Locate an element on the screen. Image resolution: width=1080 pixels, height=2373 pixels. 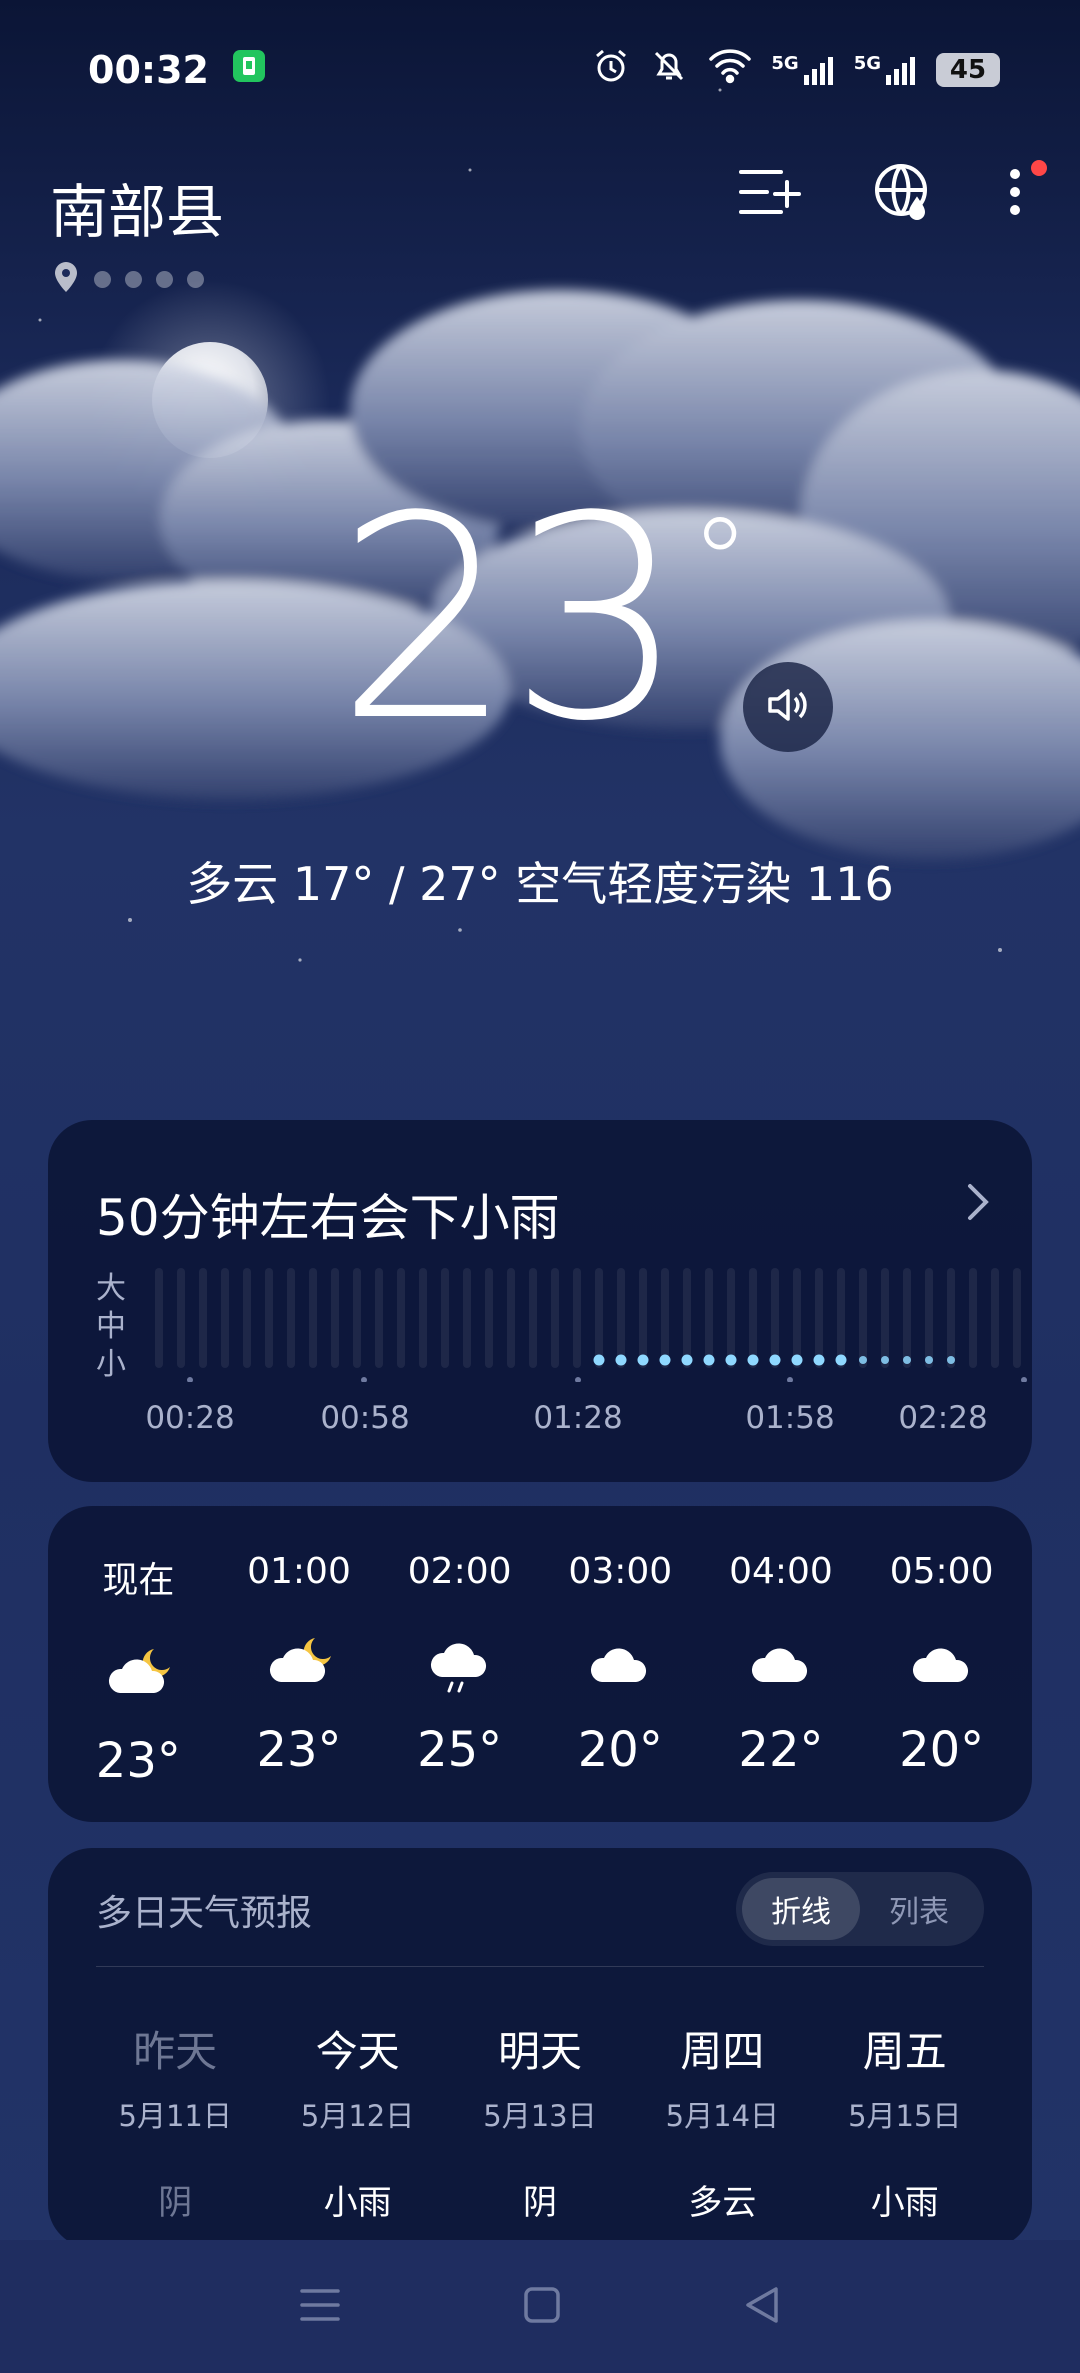
rain-time-label: 01:28 is located at coordinates (578, 1418).